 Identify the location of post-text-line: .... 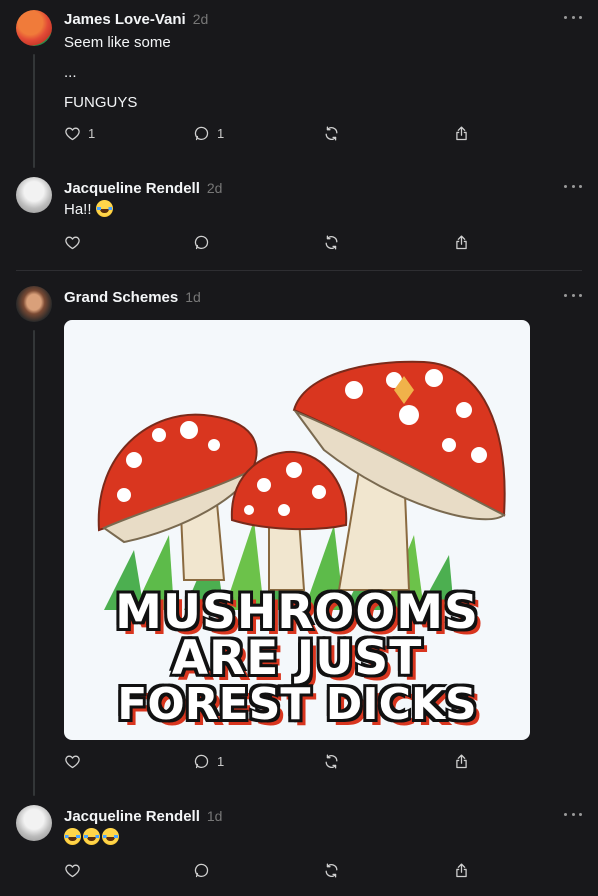
(70, 72).